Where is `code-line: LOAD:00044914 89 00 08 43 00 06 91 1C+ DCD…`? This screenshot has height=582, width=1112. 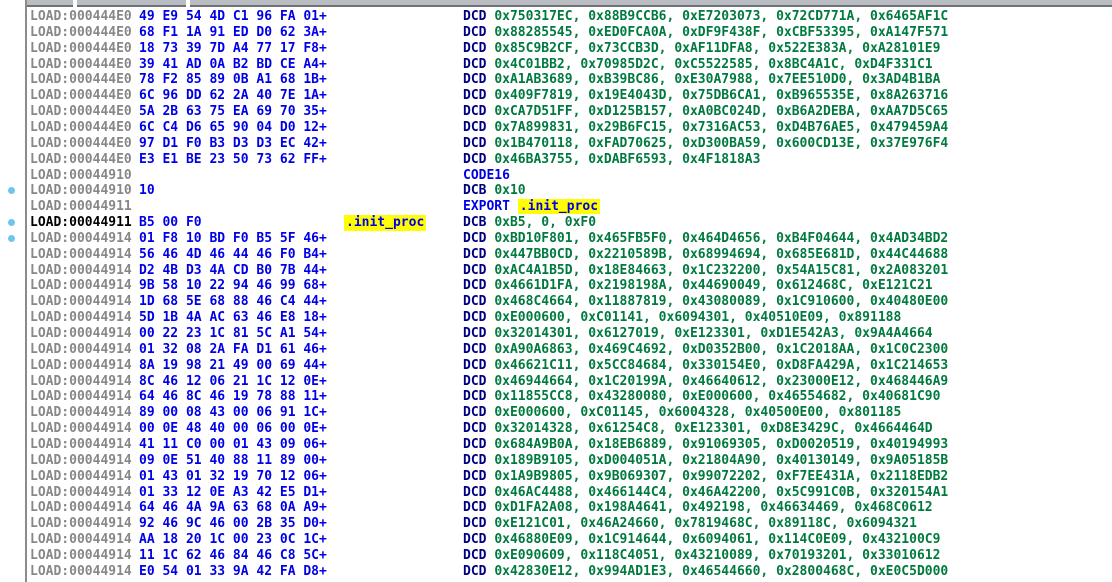
code-line: LOAD:00044914 89 00 08 43 00 06 91 1C+ DCD… is located at coordinates (556, 413).